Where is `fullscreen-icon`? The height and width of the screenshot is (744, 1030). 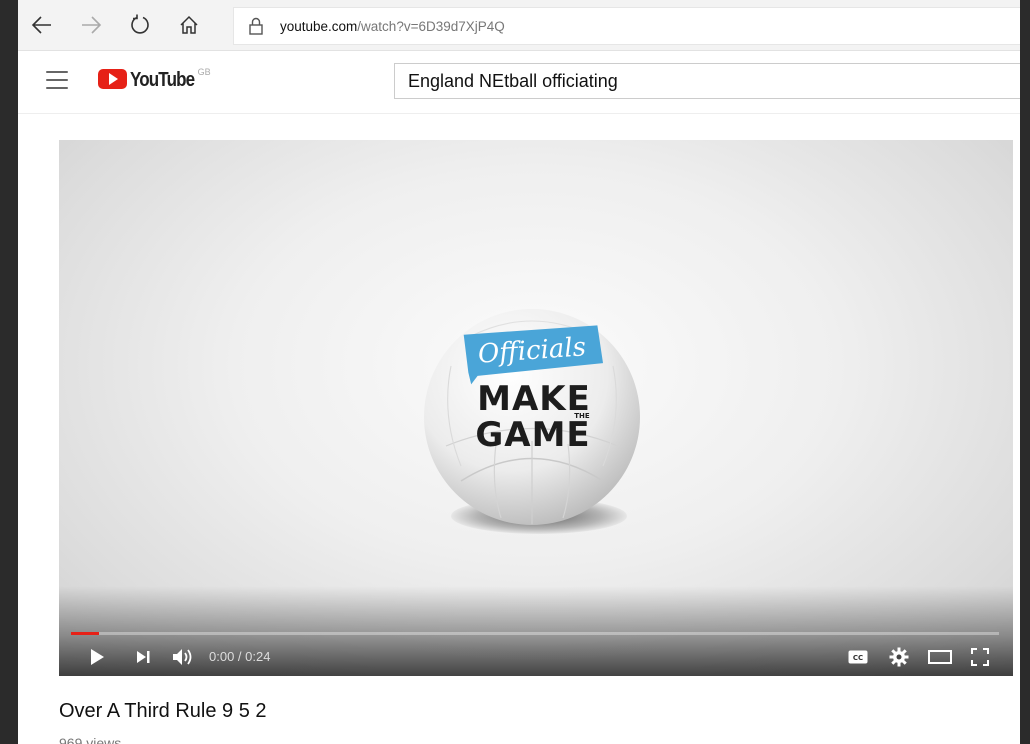 fullscreen-icon is located at coordinates (980, 657).